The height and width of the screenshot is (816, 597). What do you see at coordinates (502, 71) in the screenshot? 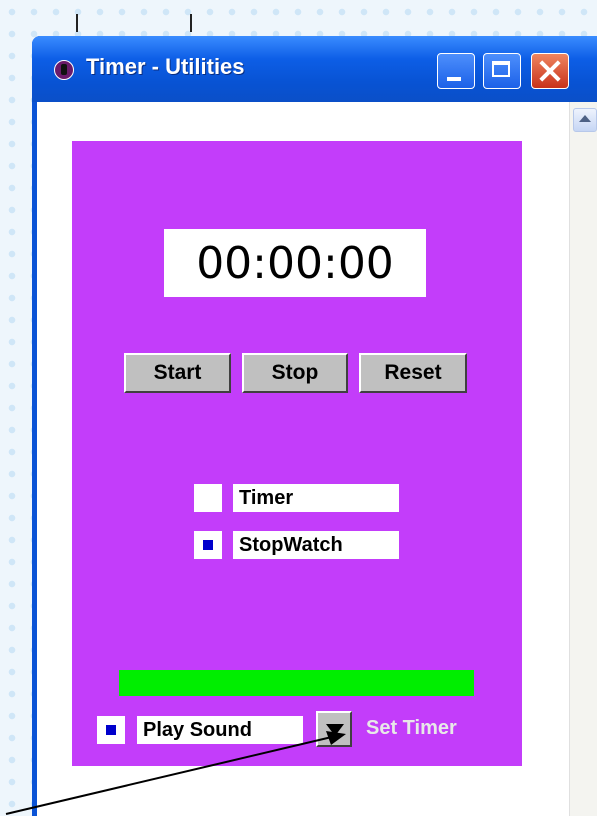
I see `maximize-button` at bounding box center [502, 71].